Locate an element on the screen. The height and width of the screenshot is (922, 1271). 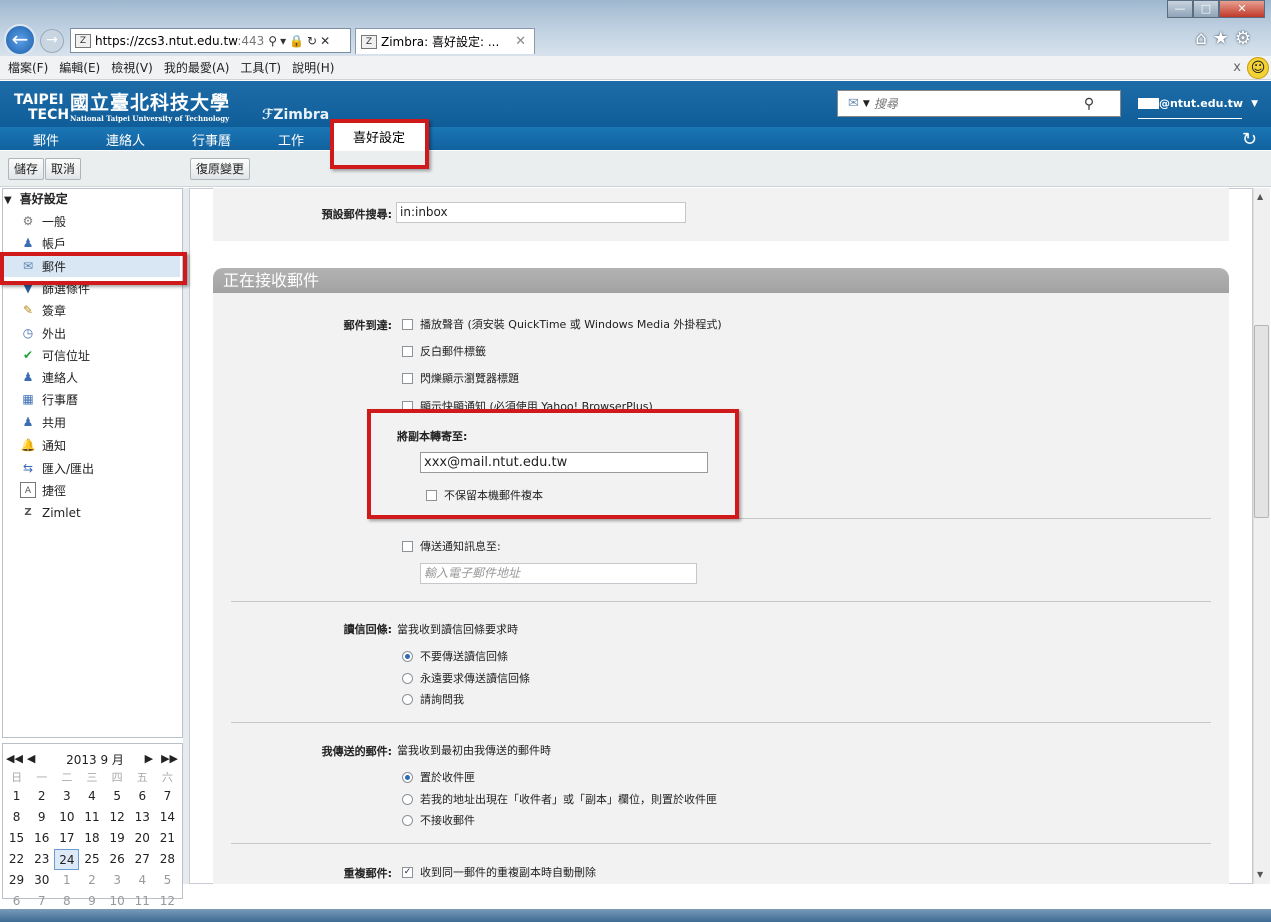
menu-view: 檢視(V) is located at coordinates (132, 67).